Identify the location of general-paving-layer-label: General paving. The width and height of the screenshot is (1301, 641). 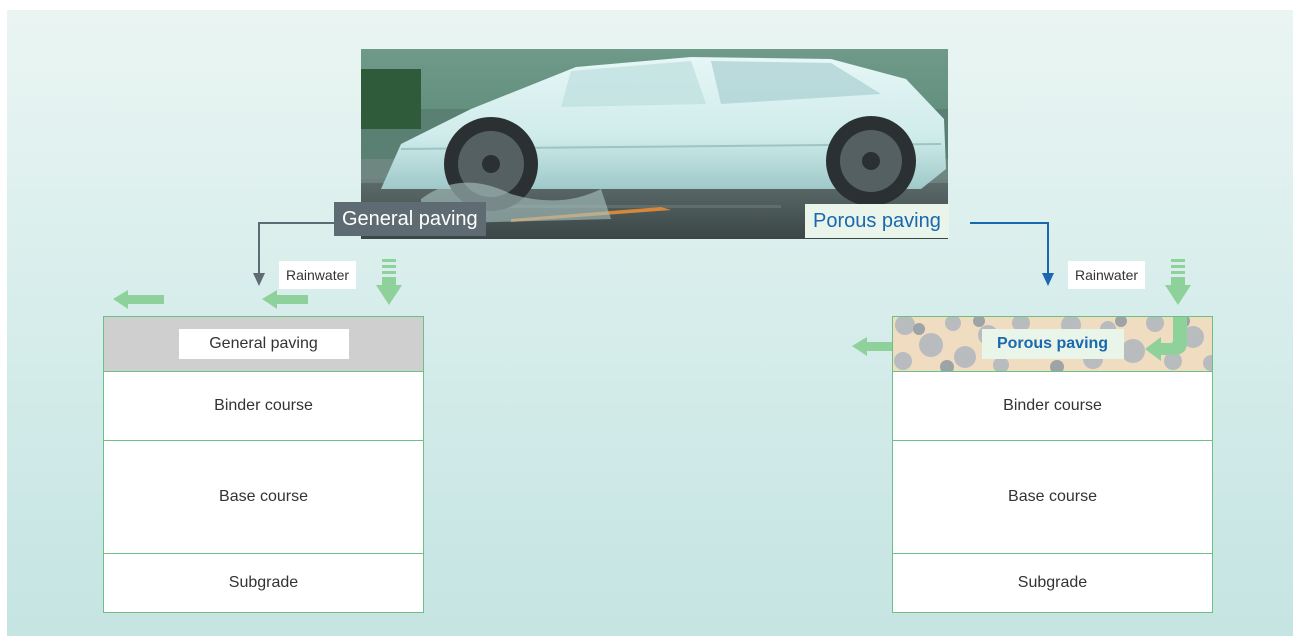
(263, 344).